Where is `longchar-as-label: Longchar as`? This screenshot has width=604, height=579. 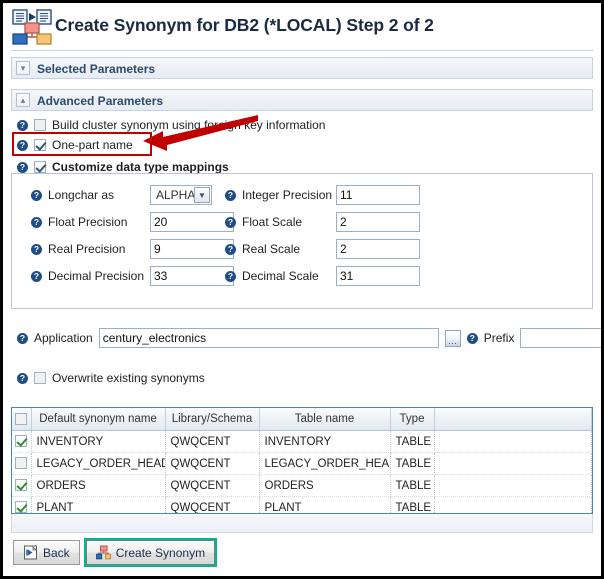 longchar-as-label: Longchar as is located at coordinates (81, 195).